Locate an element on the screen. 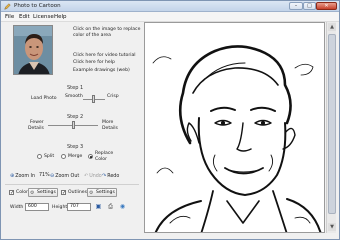 This screenshot has height=240, width=340. menu-file: File is located at coordinates (9, 17).